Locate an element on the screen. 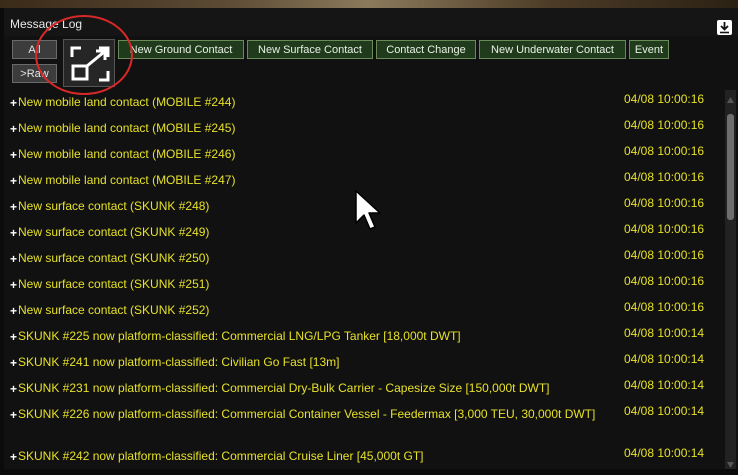 This screenshot has height=475, width=738. entry-text: New surface contact (SKUNK #248) is located at coordinates (114, 206).